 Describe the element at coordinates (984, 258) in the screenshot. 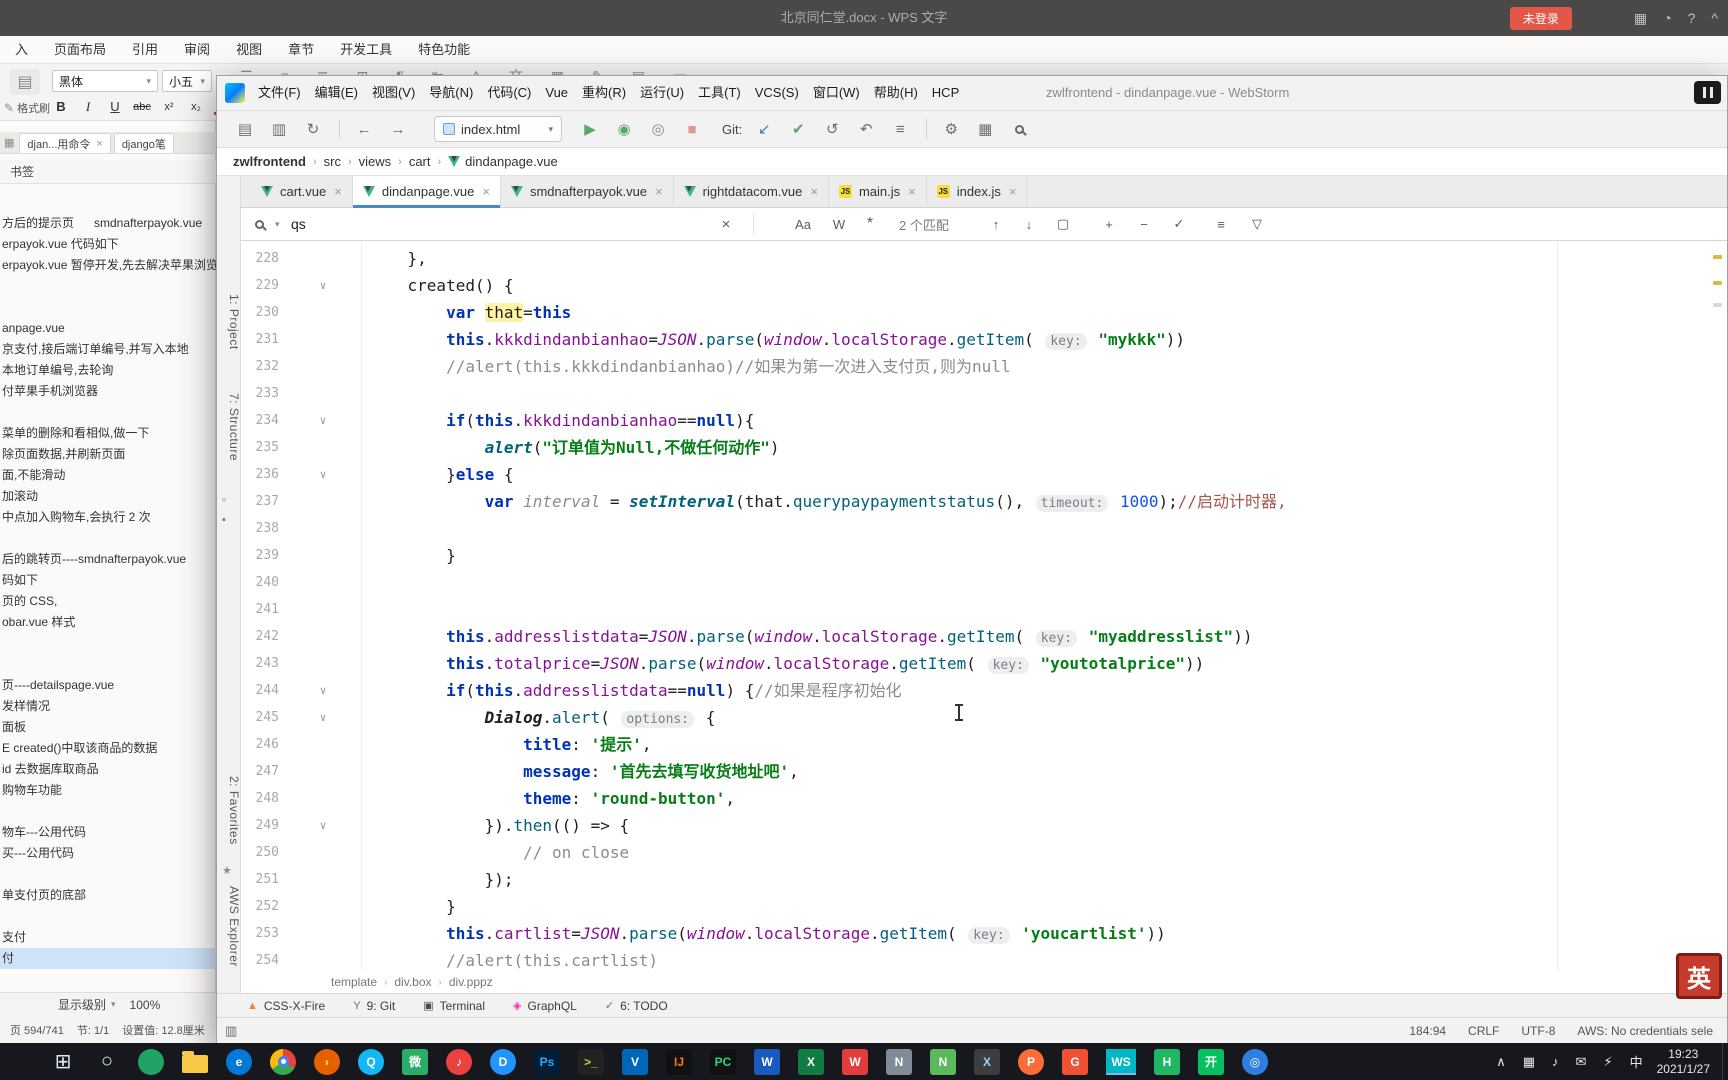

I see `code-line: 228 },` at that location.